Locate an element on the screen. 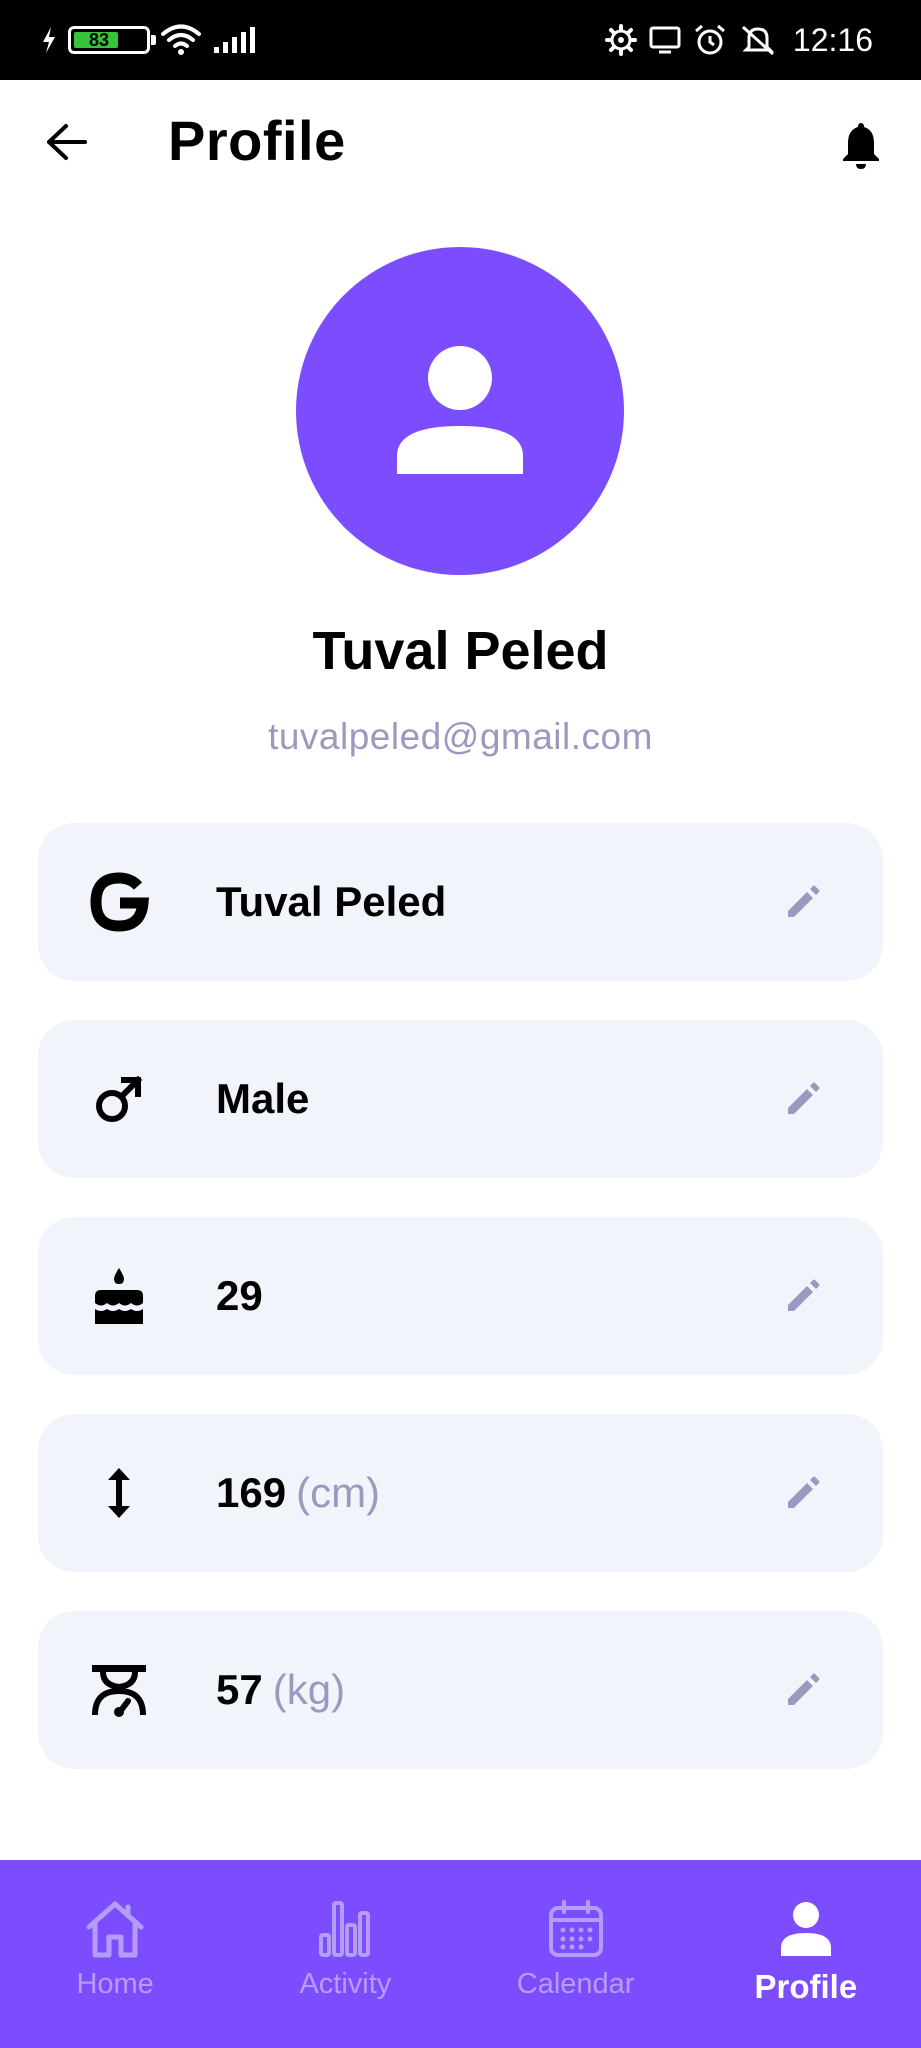 Image resolution: width=921 pixels, height=2048 pixels. status-time: 12:16 is located at coordinates (832, 39).